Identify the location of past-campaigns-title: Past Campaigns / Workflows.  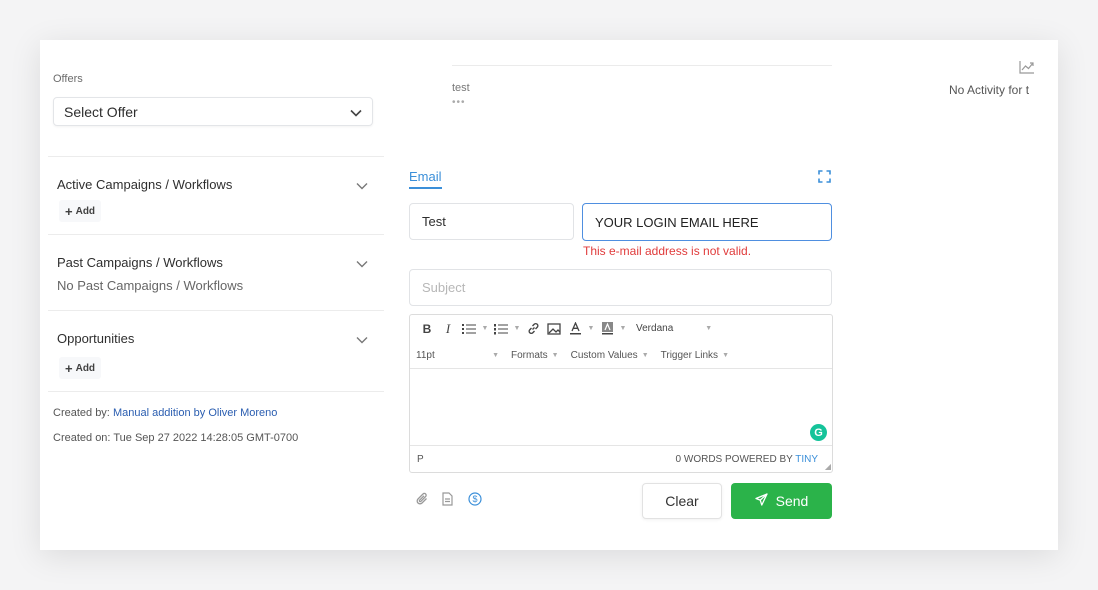
(140, 262).